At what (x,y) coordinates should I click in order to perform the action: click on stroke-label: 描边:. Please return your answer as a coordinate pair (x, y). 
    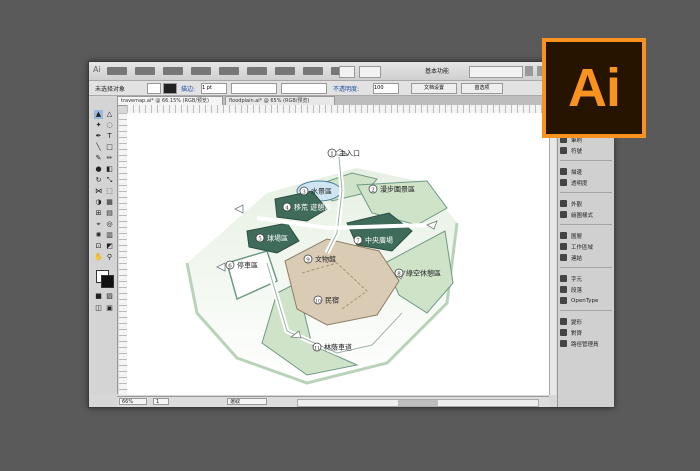
    Looking at the image, I should click on (188, 88).